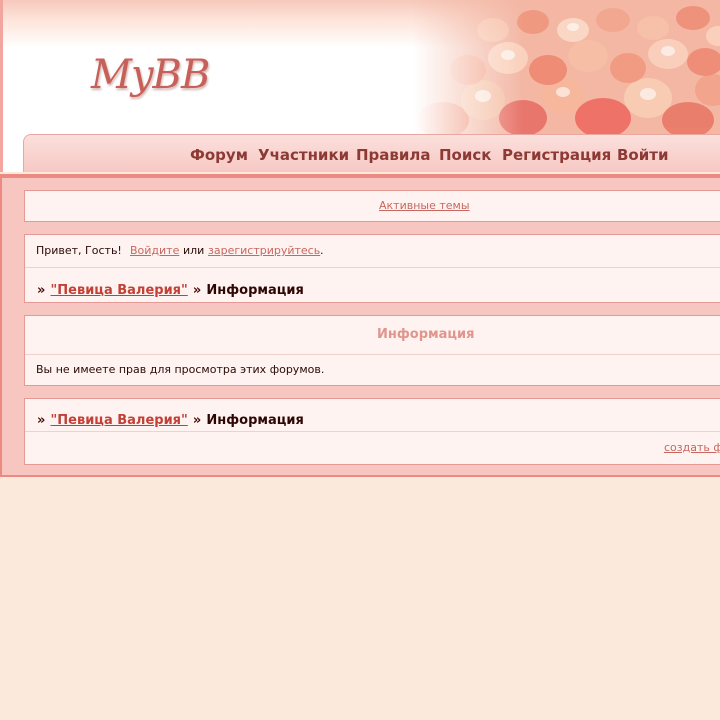 The height and width of the screenshot is (720, 720). Describe the element at coordinates (194, 250) in the screenshot. I see `or-text: или` at that location.